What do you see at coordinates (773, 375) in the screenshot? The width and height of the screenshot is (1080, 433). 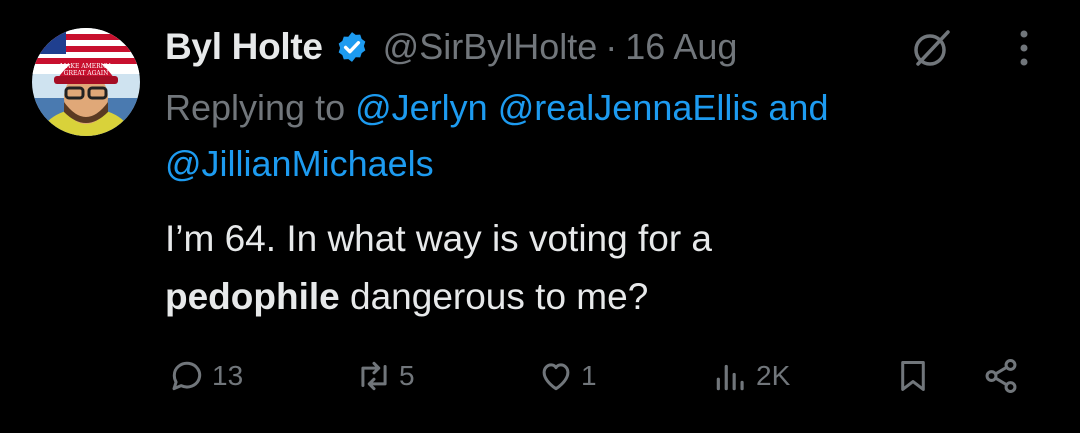 I see `view-count: 2K` at bounding box center [773, 375].